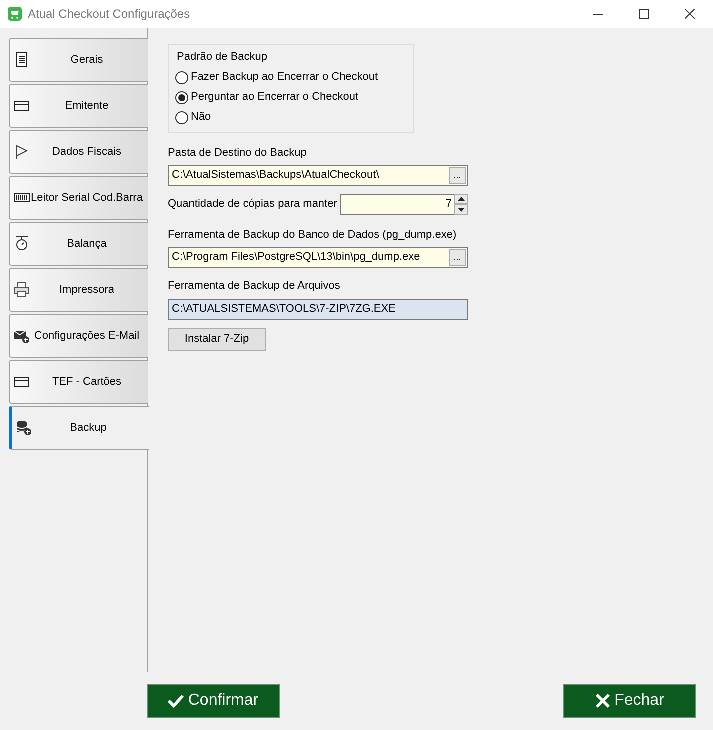 This screenshot has width=713, height=730. I want to click on up-arrow-icon, so click(461, 199).